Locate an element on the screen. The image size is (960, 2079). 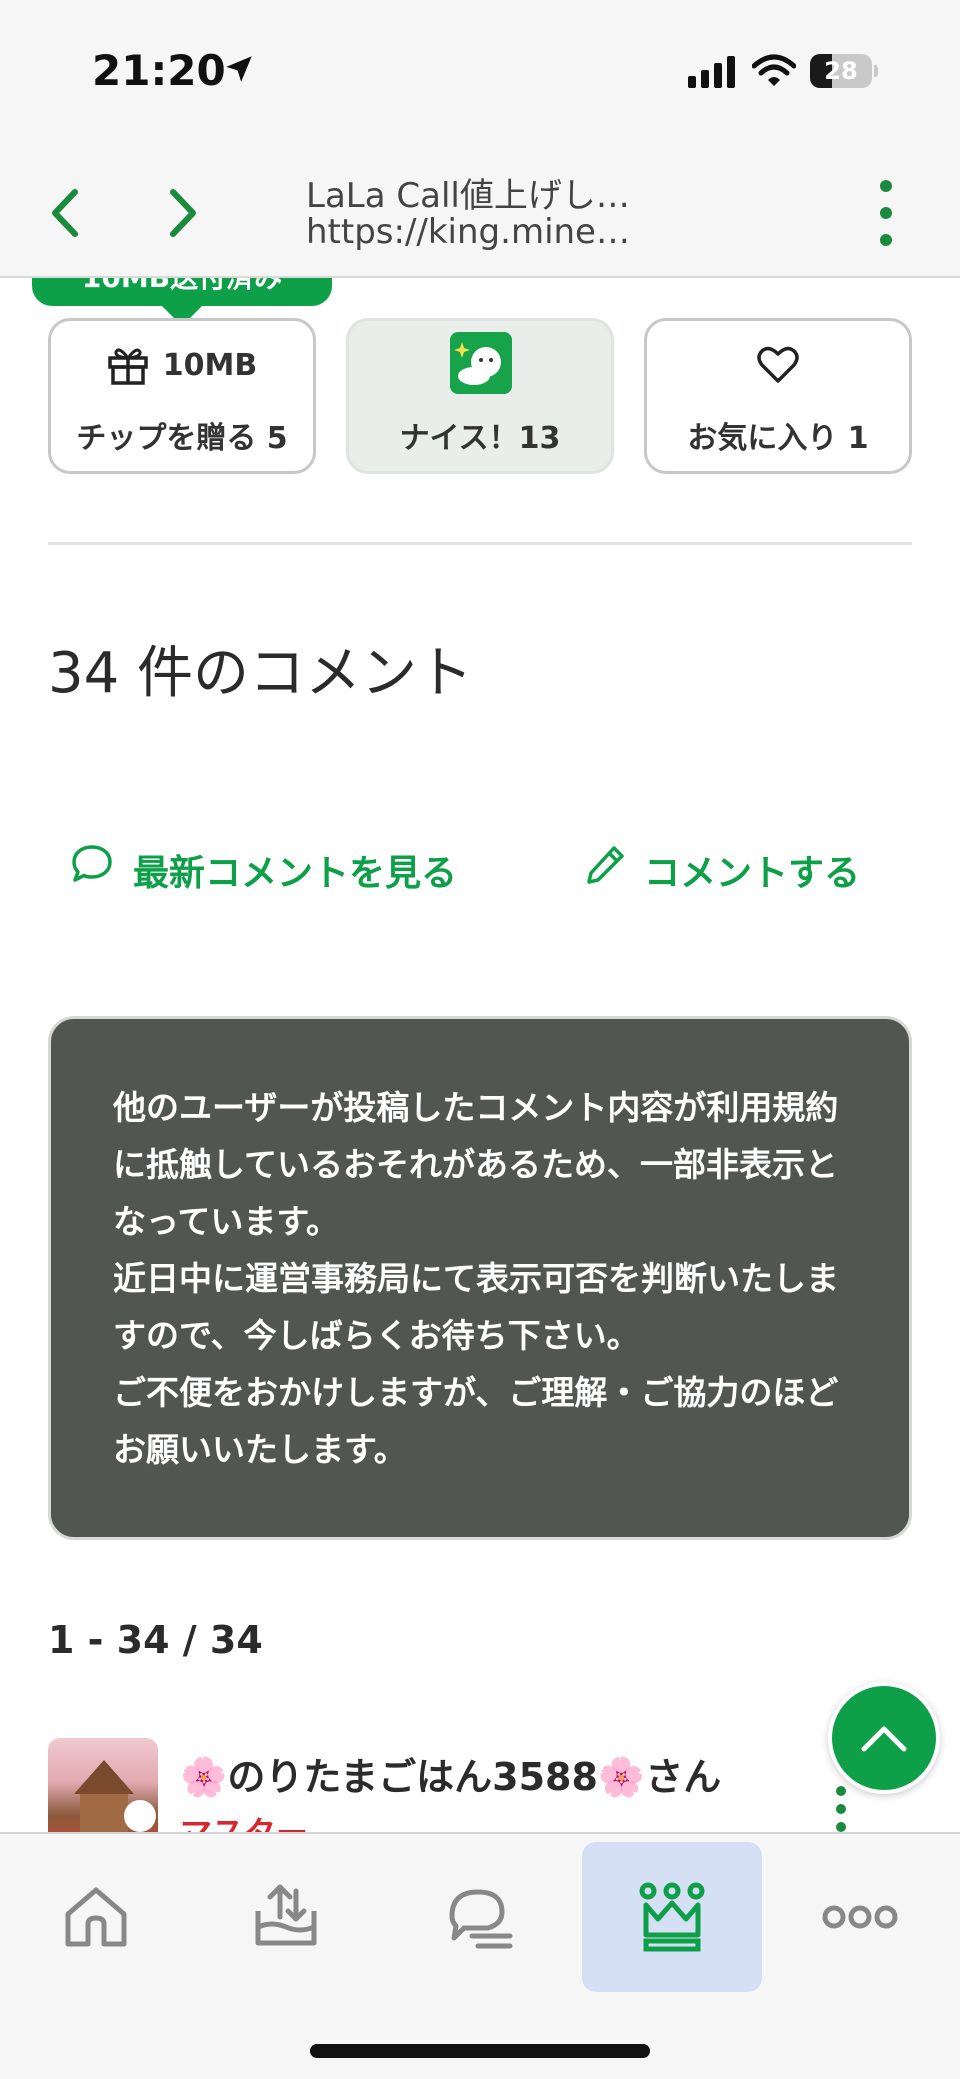
tab-home is located at coordinates (96, 1917).